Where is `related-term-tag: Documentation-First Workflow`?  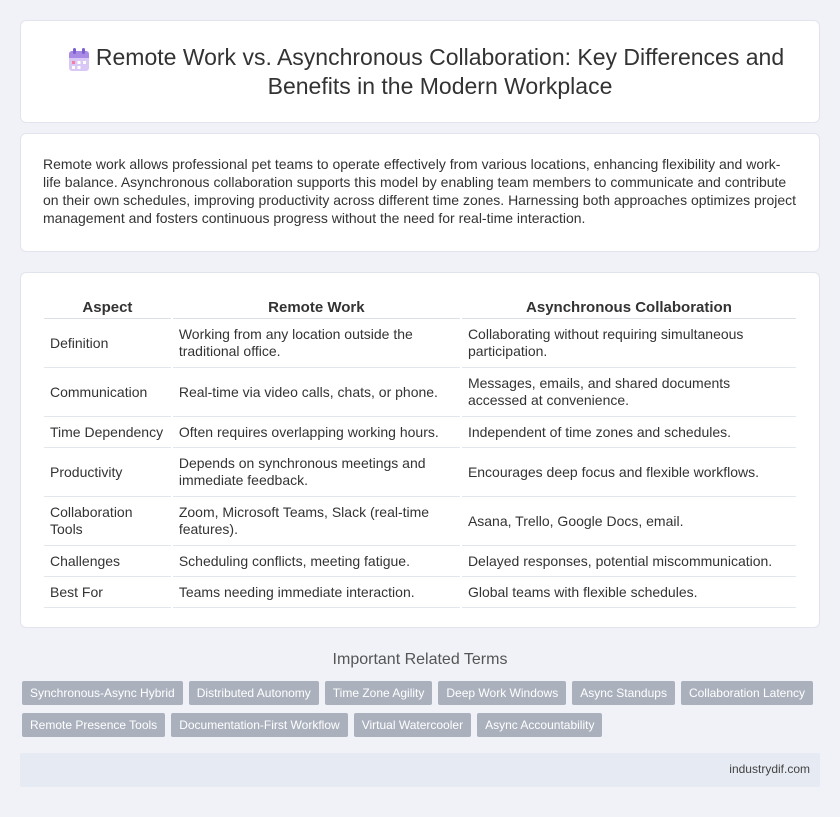
related-term-tag: Documentation-First Workflow is located at coordinates (259, 725).